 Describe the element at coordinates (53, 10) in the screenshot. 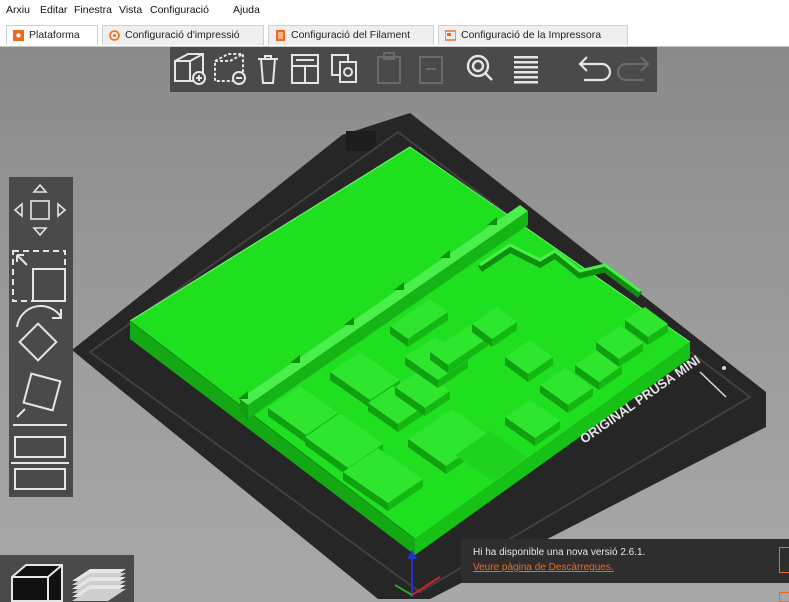

I see `menu-edit: Editar` at that location.